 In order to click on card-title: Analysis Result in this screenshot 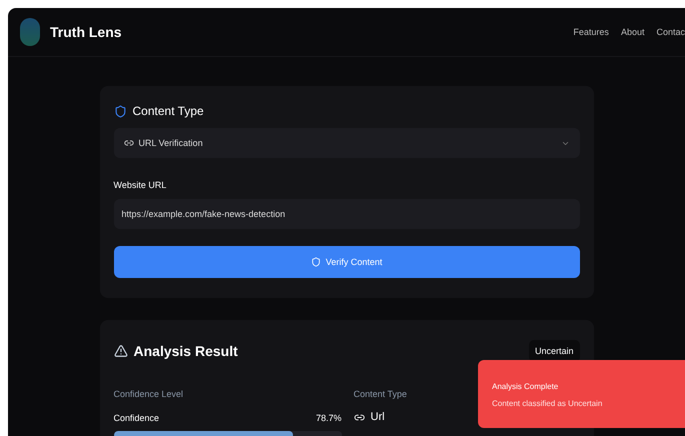, I will do `click(186, 351)`.